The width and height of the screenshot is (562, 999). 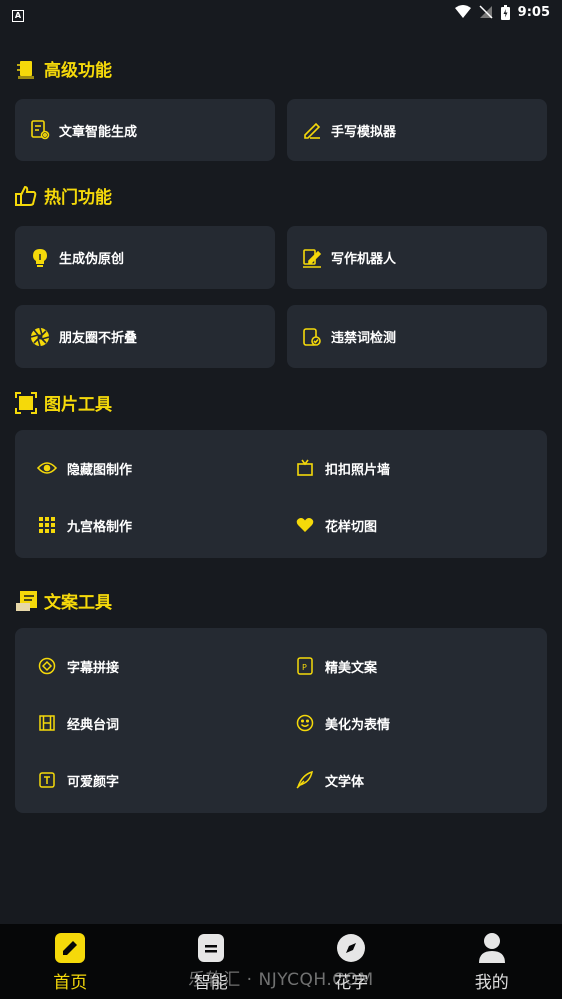 What do you see at coordinates (92, 259) in the screenshot?
I see `card-label: 生成伪原创` at bounding box center [92, 259].